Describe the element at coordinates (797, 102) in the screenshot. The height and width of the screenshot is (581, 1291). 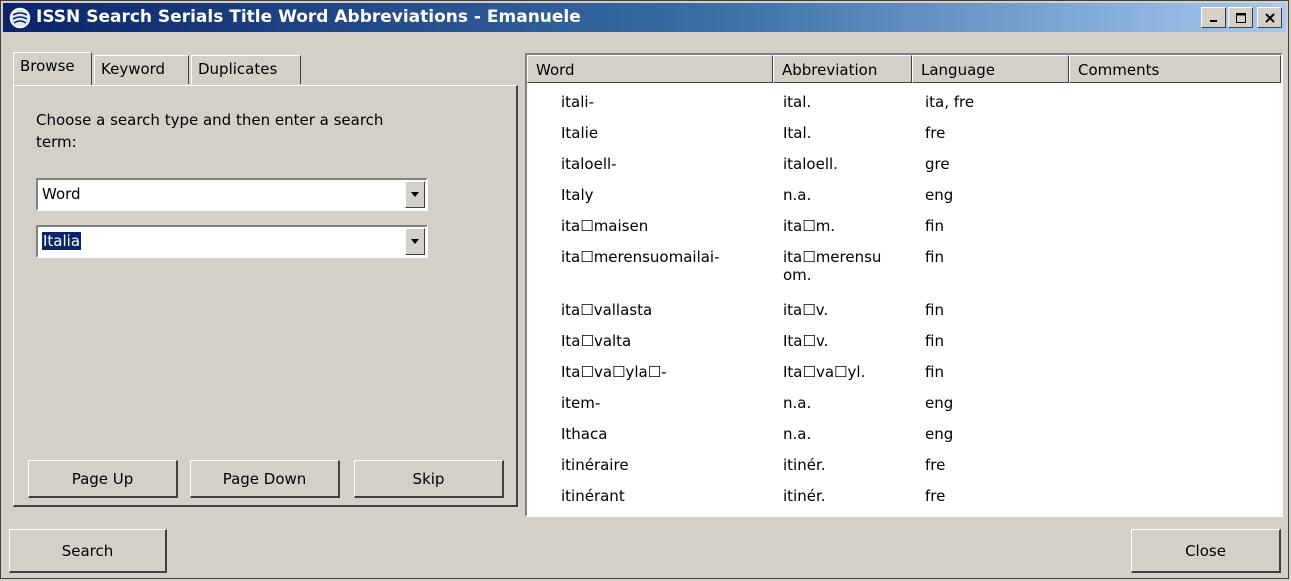
I see `abbreviation-cell: ital.` at that location.